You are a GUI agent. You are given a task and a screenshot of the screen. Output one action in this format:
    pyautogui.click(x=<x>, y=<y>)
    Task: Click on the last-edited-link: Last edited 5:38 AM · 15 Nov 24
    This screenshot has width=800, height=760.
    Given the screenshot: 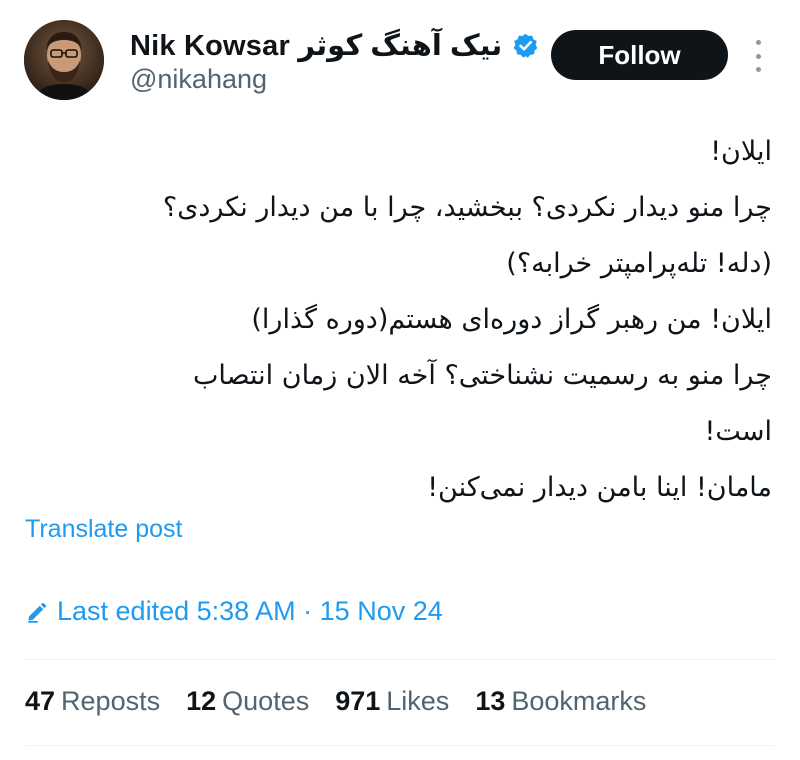 What is the action you would take?
    pyautogui.click(x=234, y=611)
    